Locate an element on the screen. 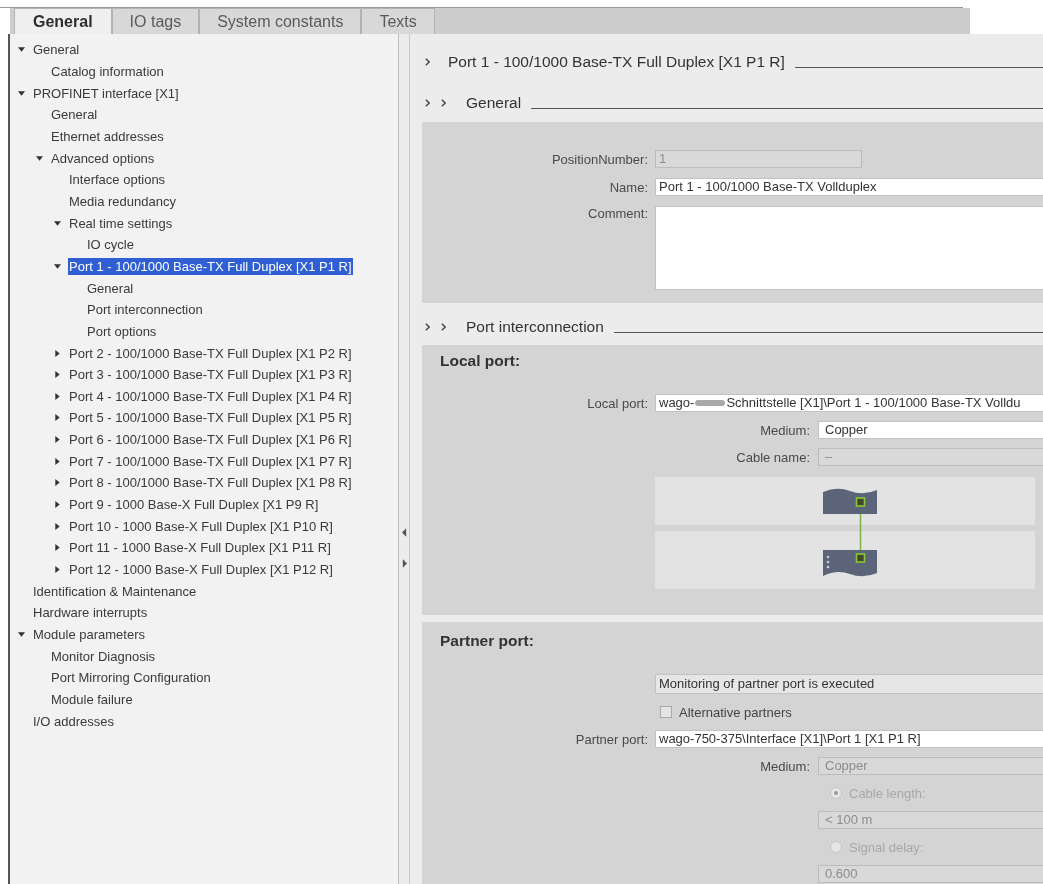 Image resolution: width=1043 pixels, height=884 pixels. text-field: Port 1 - 100/1000 Base-TX Vollduplex is located at coordinates (849, 187).